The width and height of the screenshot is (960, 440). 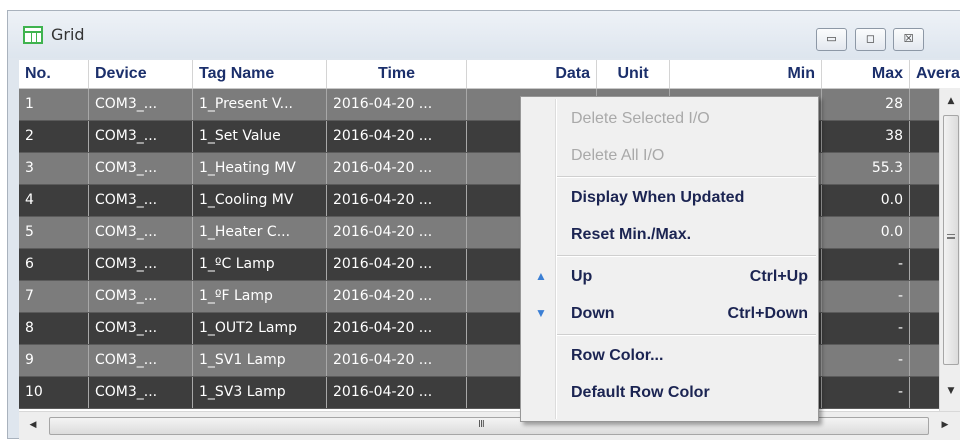 I want to click on column-header-average: Avera, so click(x=935, y=74).